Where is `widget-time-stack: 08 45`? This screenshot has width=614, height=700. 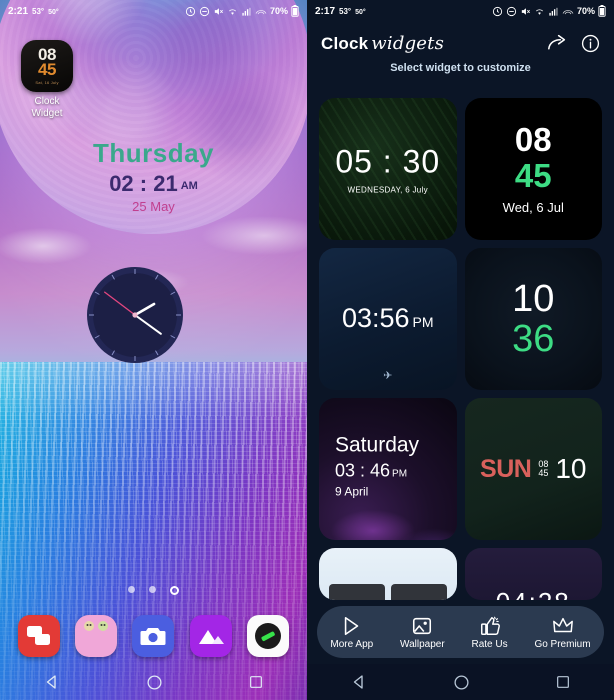 widget-time-stack: 08 45 is located at coordinates (543, 469).